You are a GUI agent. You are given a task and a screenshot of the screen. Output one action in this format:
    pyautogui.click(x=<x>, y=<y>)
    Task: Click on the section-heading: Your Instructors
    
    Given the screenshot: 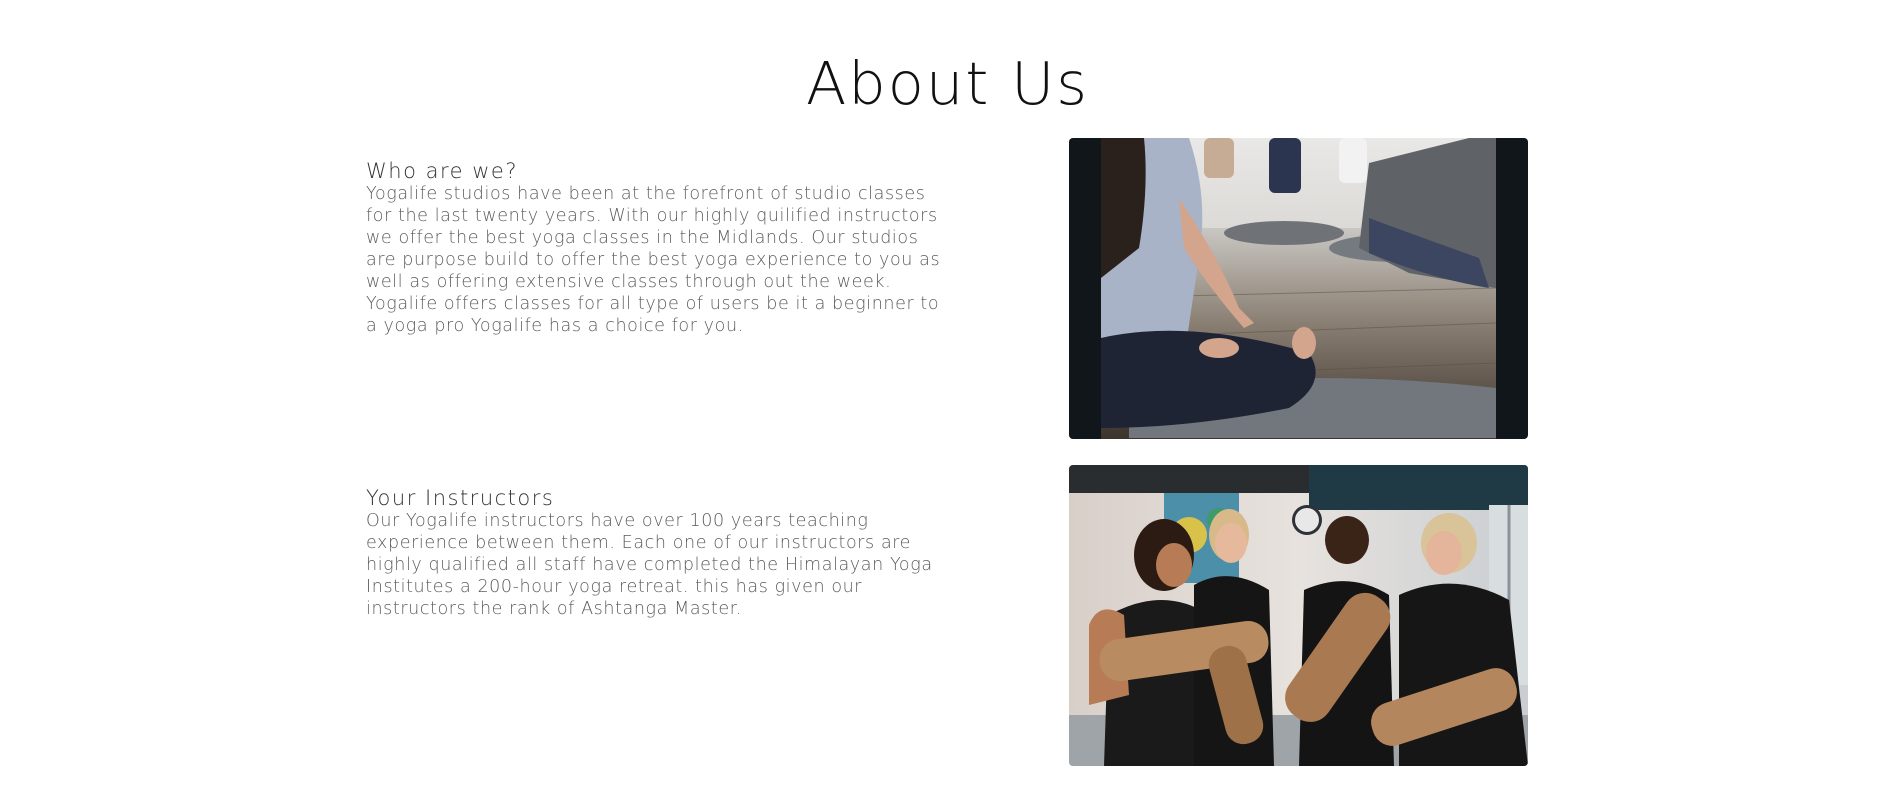 What is the action you would take?
    pyautogui.click(x=460, y=498)
    